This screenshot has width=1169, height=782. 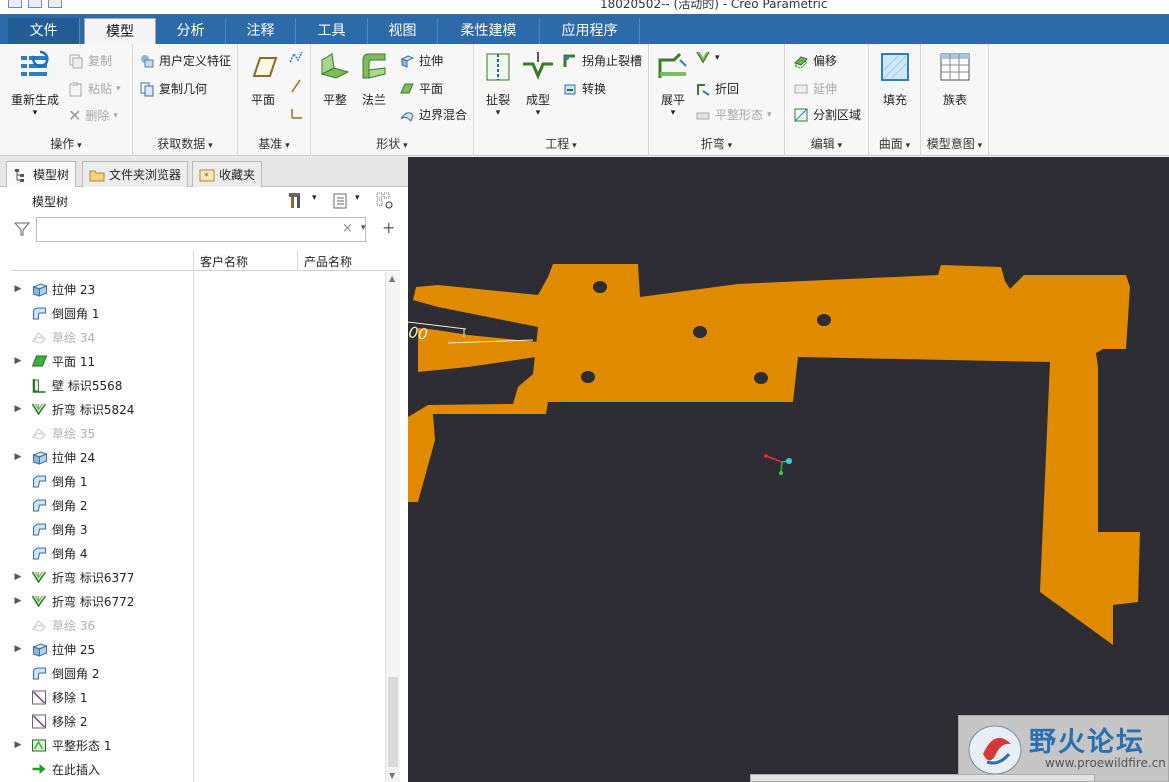 I want to click on coordinate-system-icon, so click(x=296, y=114).